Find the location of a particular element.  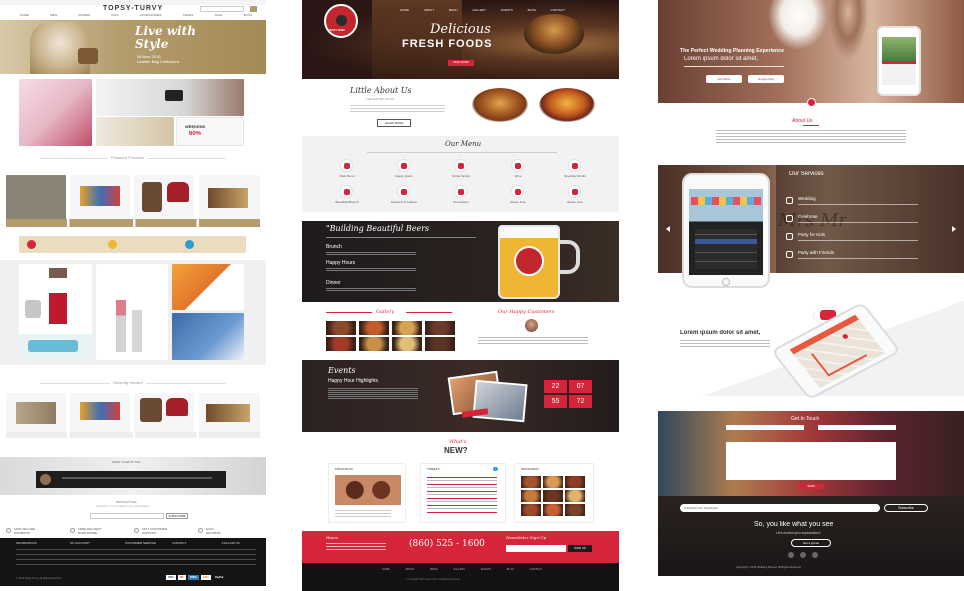

footer-links is located at coordinates (136, 558).